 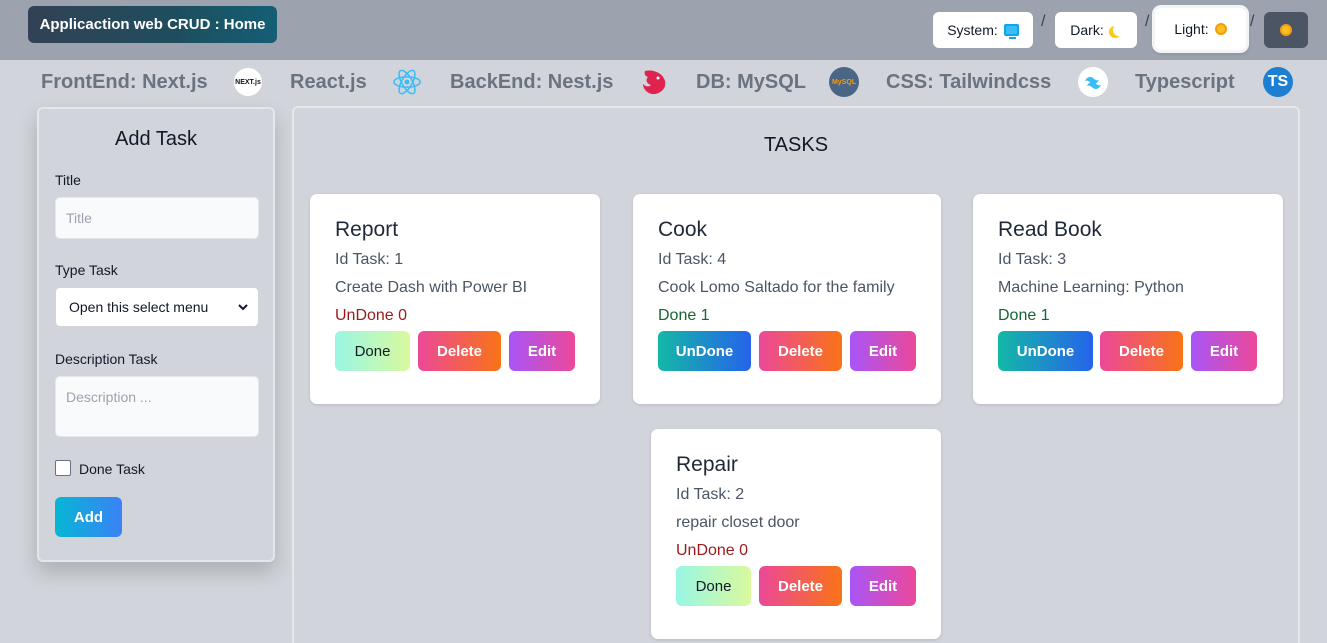 I want to click on task-title: Cook, so click(x=683, y=229).